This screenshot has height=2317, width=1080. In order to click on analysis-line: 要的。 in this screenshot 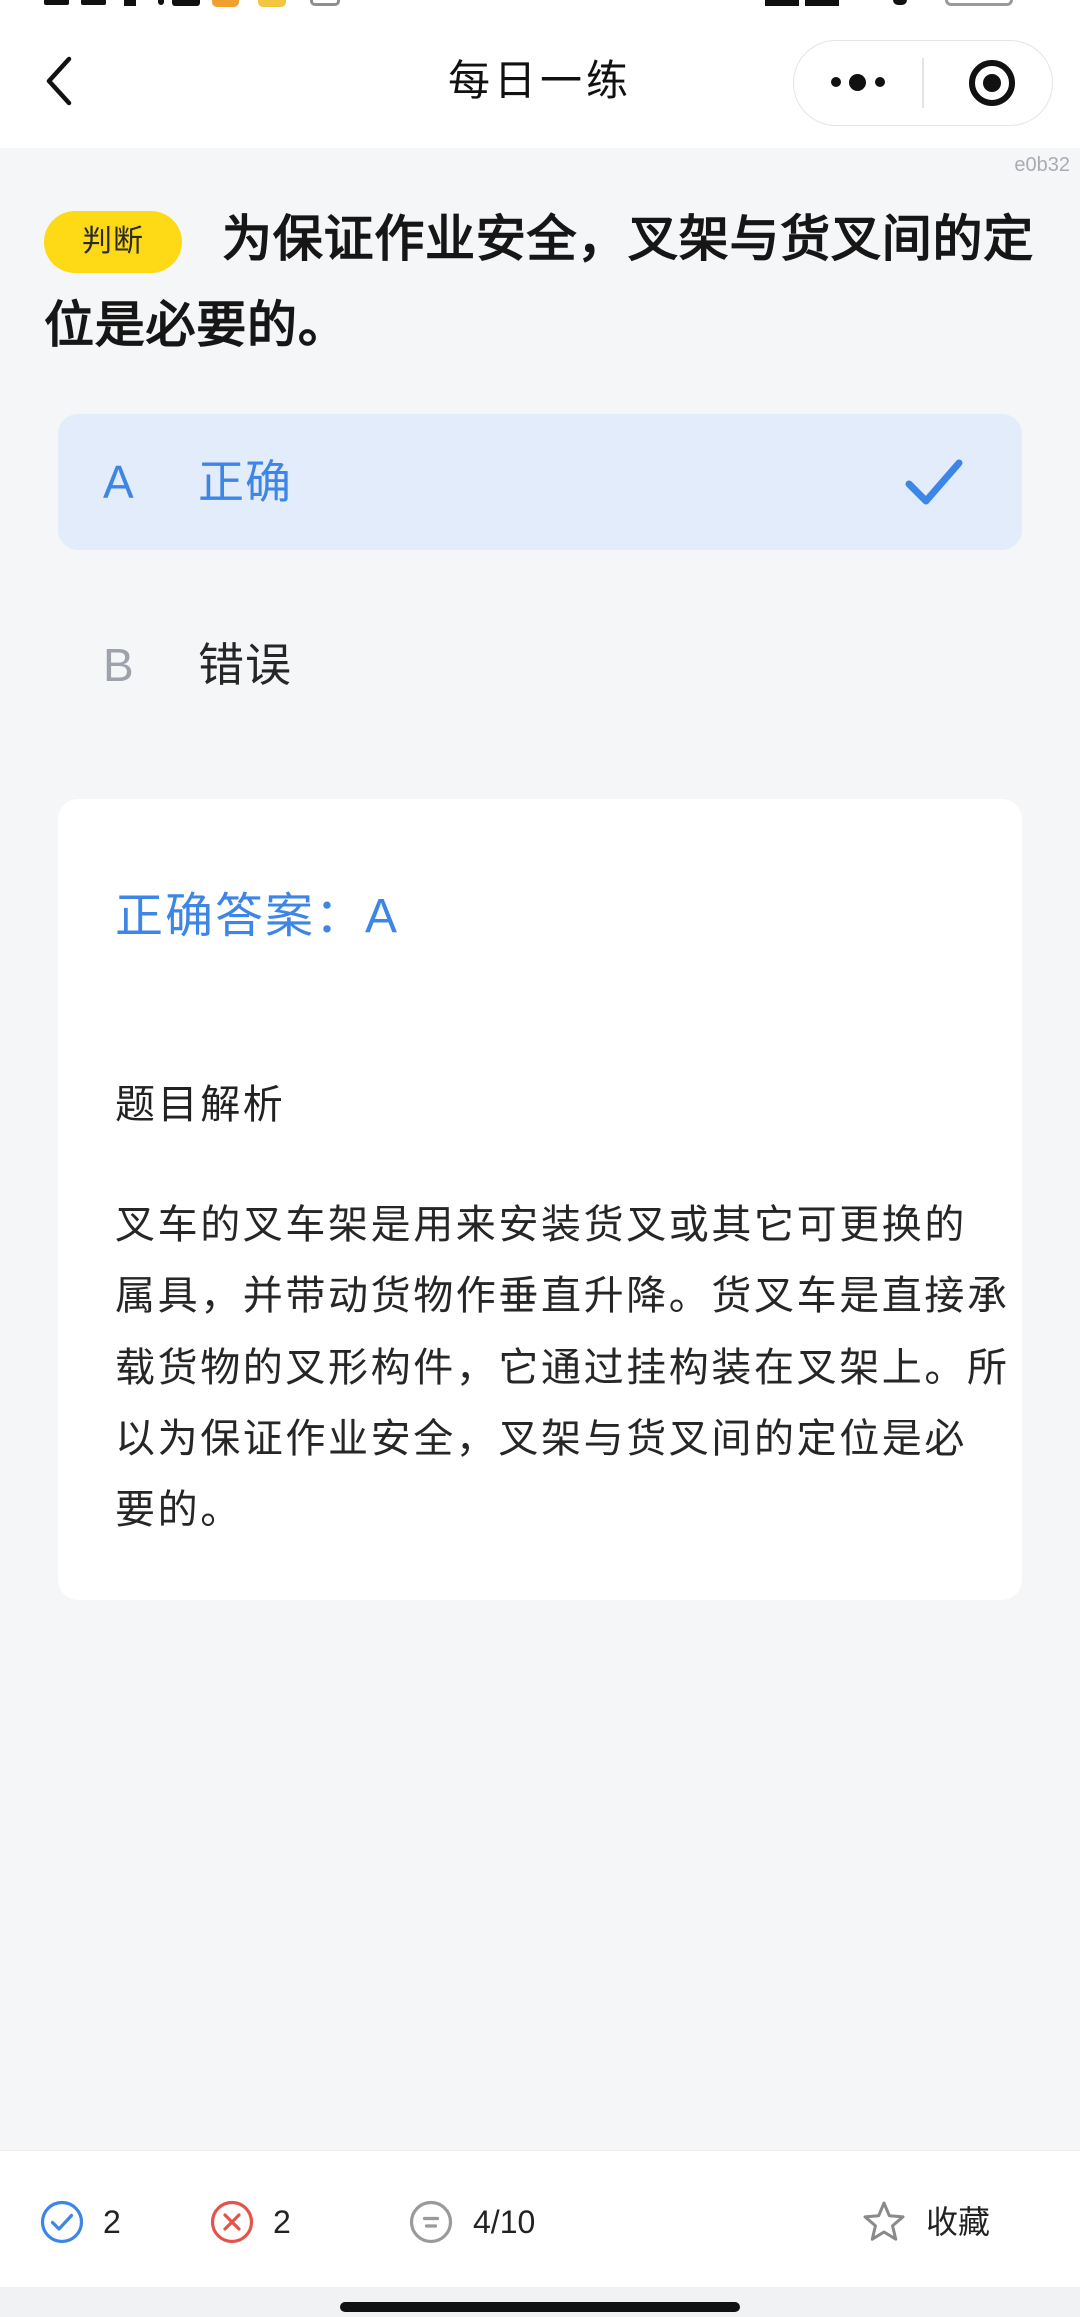, I will do `click(179, 1510)`.